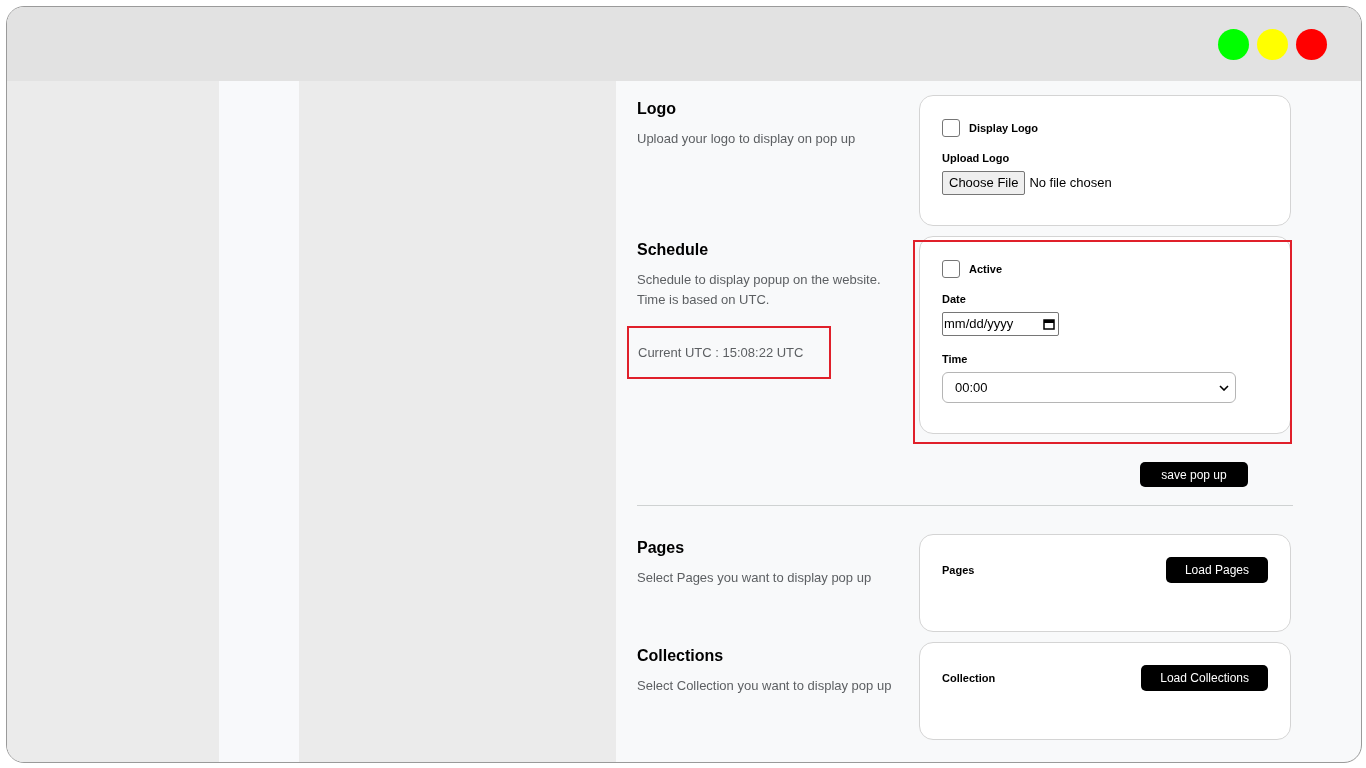 The width and height of the screenshot is (1366, 768). What do you see at coordinates (1049, 324) in the screenshot?
I see `calendar-icon` at bounding box center [1049, 324].